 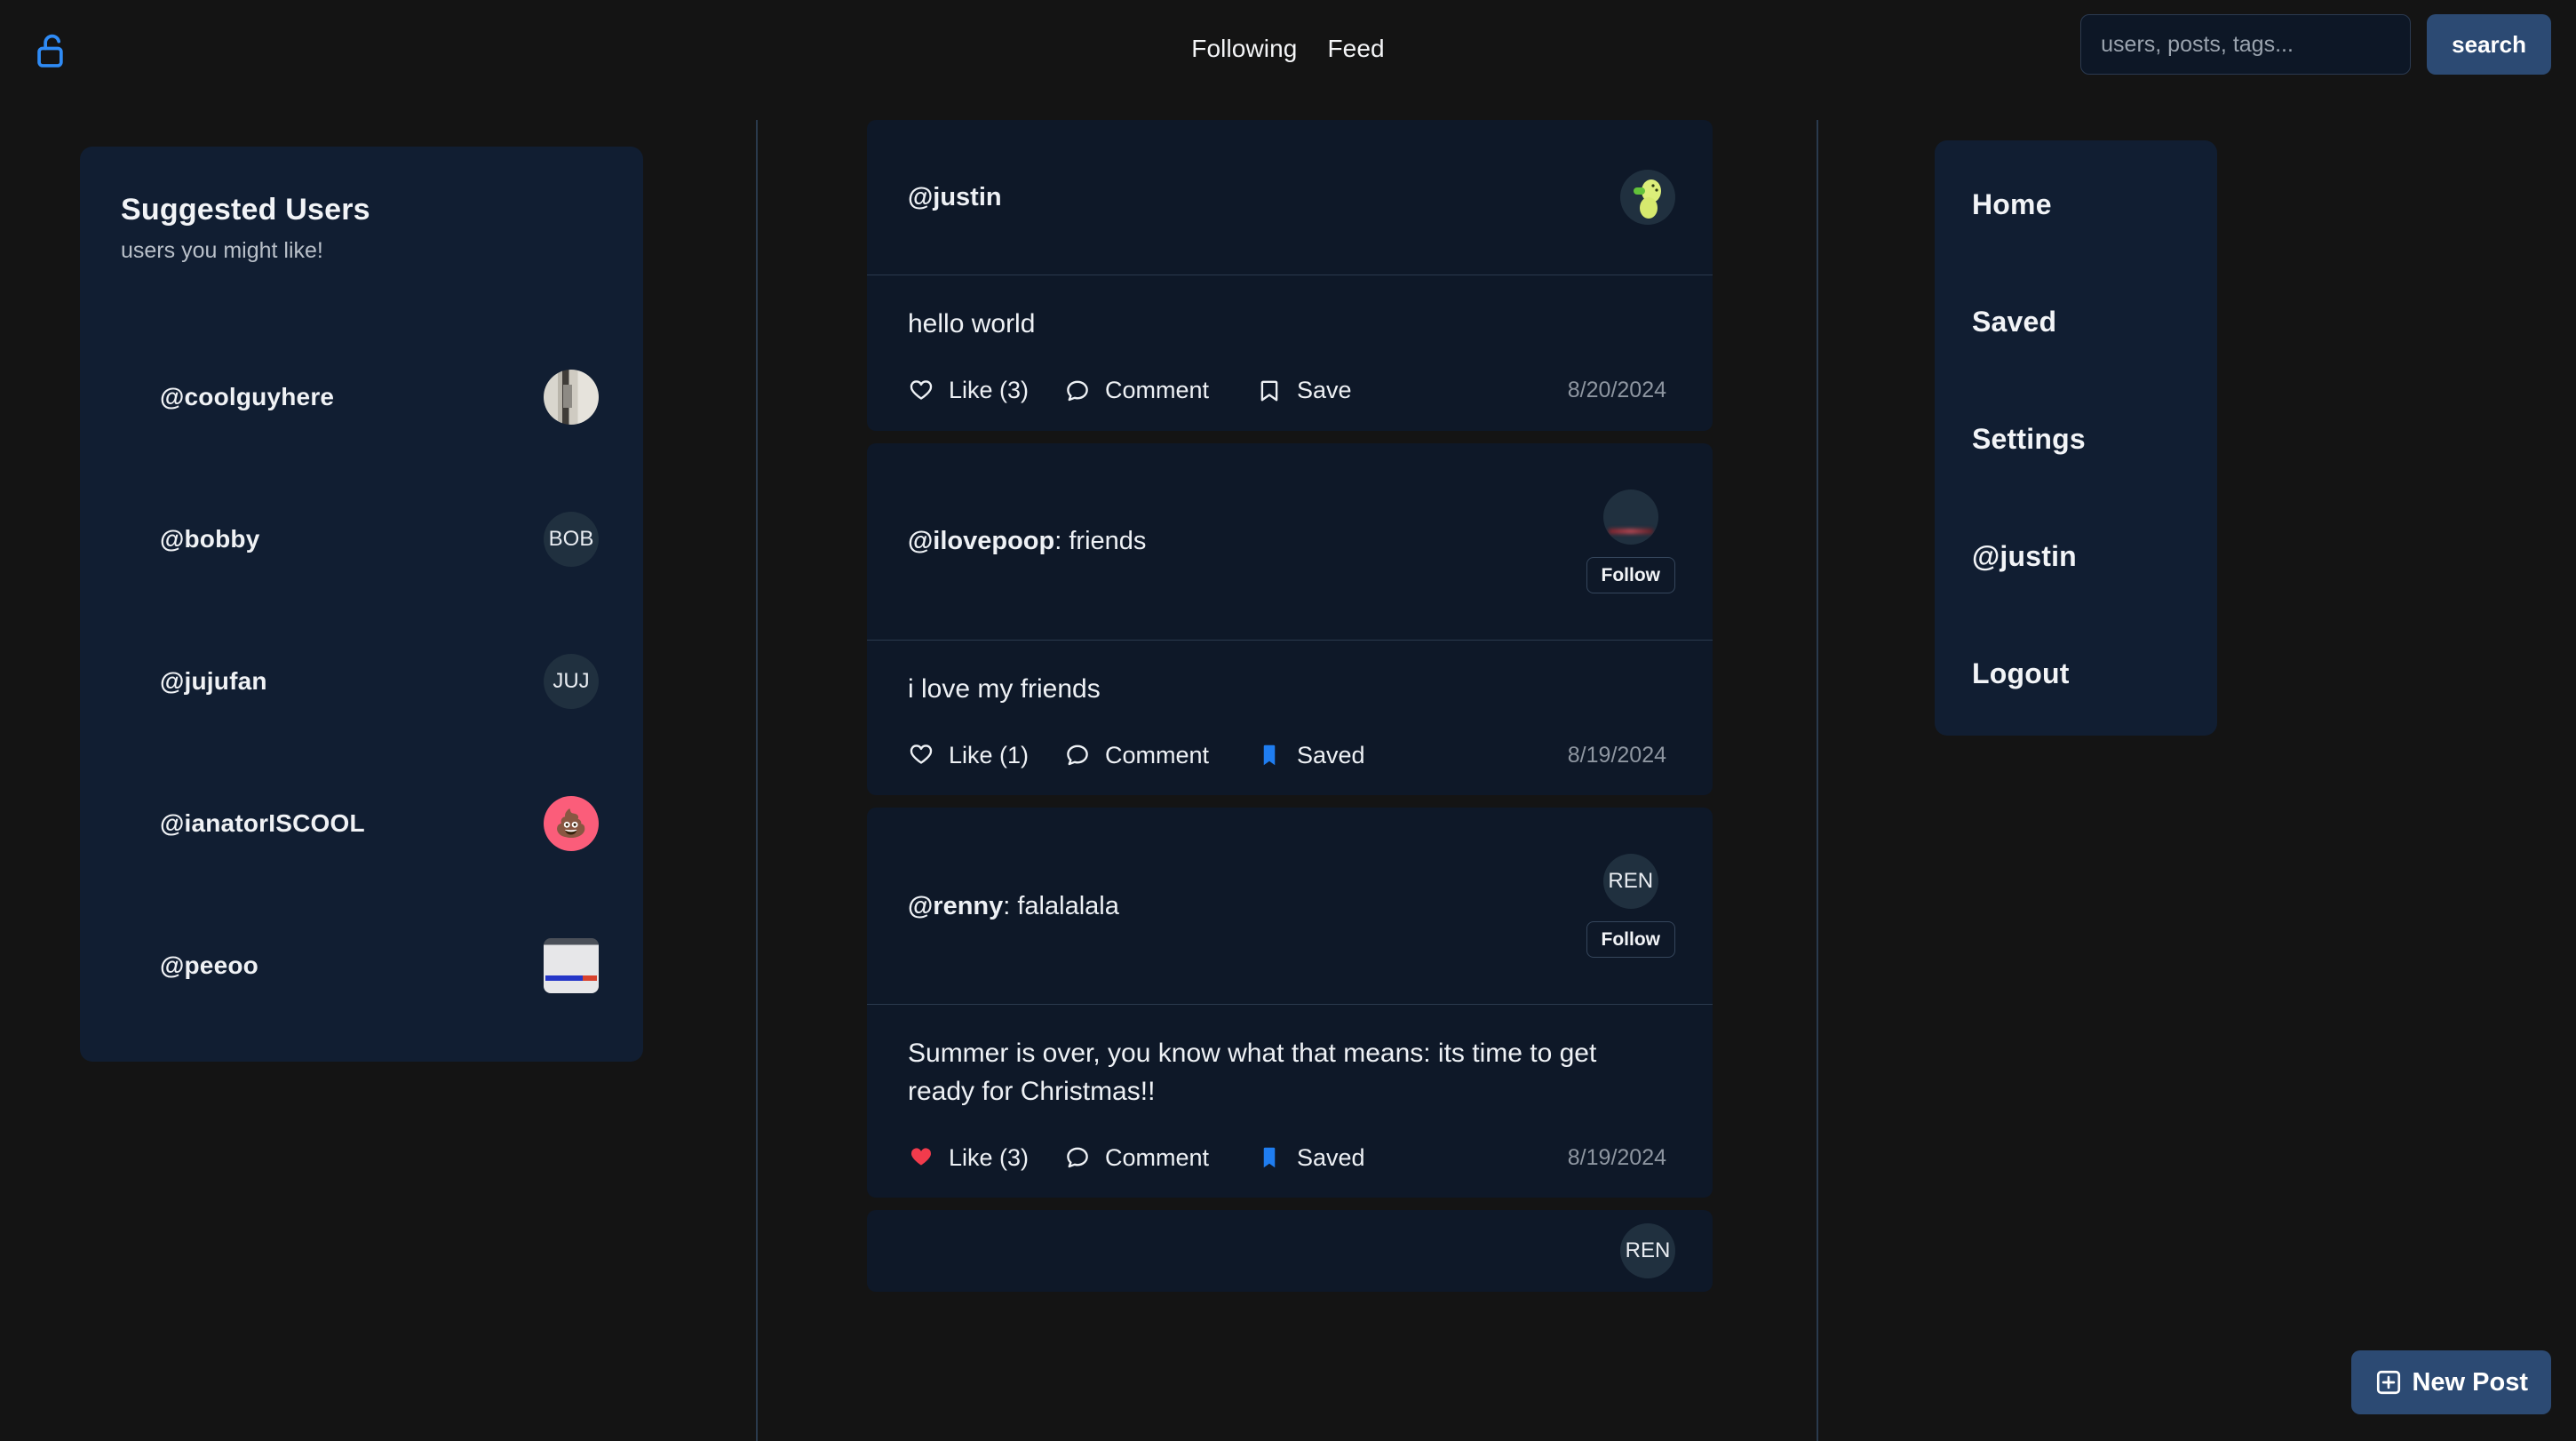 I want to click on search-area: search, so click(x=2315, y=44).